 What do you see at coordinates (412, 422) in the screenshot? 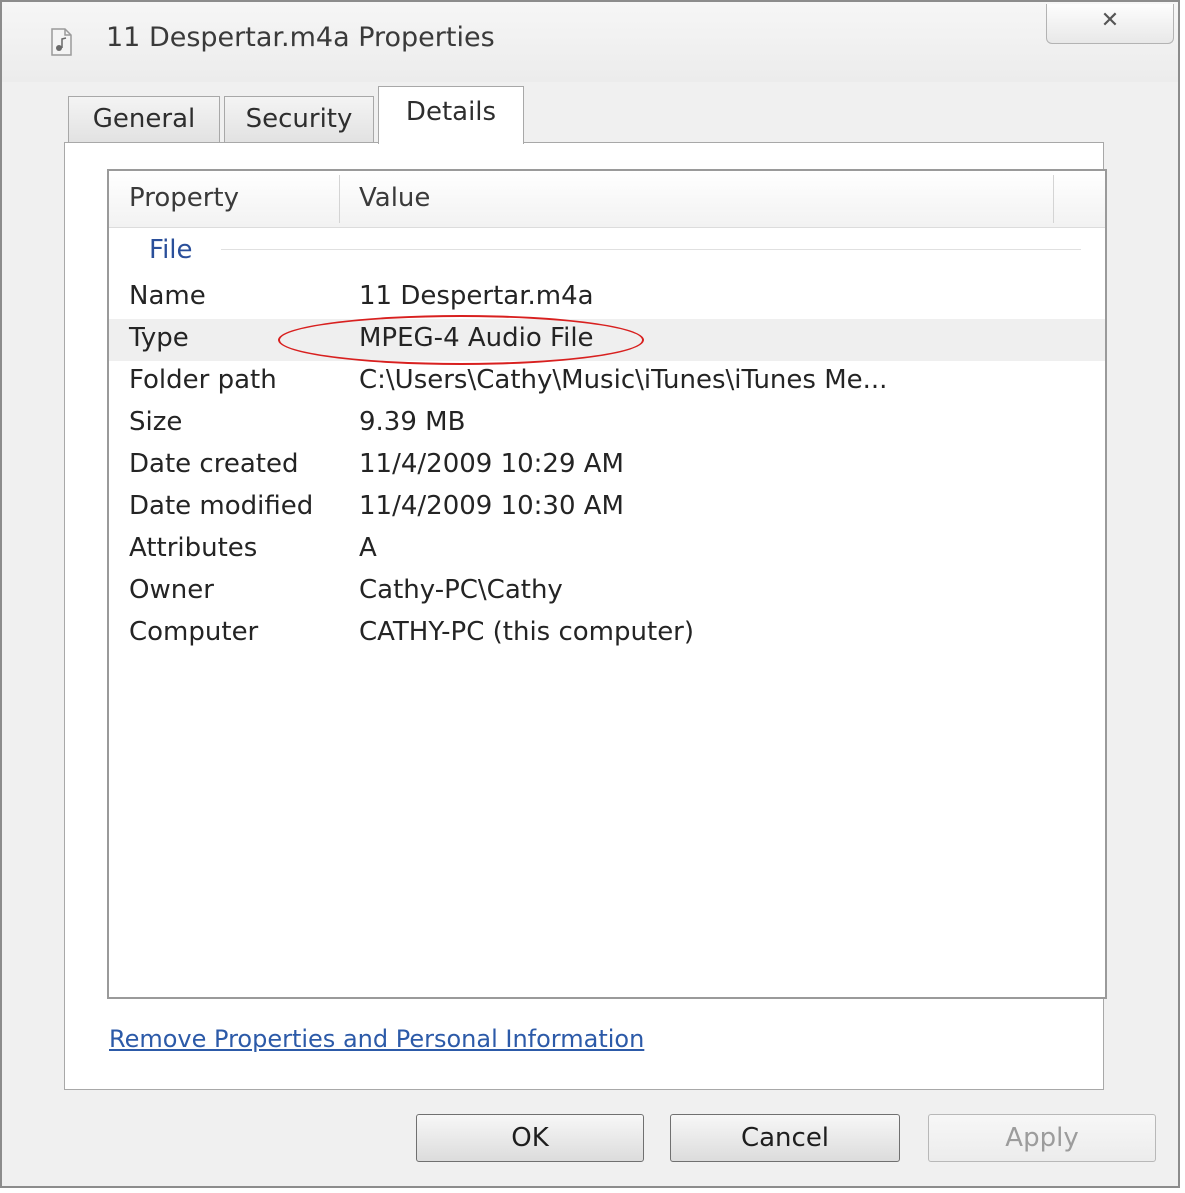
I see `property-value: 9.39 MB` at bounding box center [412, 422].